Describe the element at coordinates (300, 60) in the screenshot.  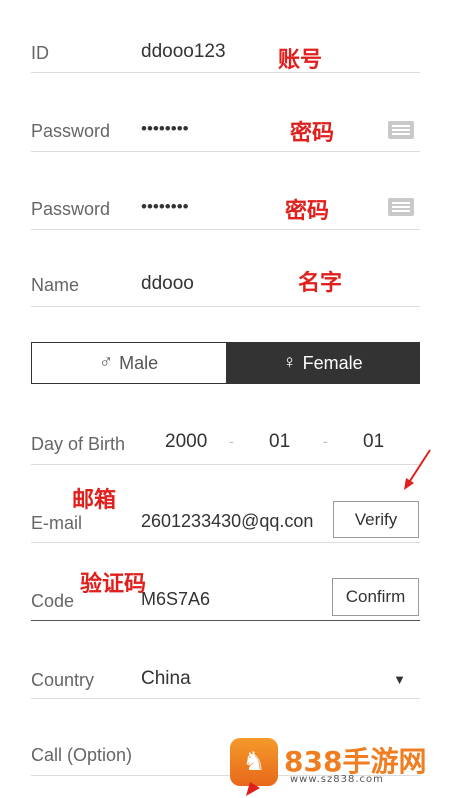
I see `id-annotation: 账号` at that location.